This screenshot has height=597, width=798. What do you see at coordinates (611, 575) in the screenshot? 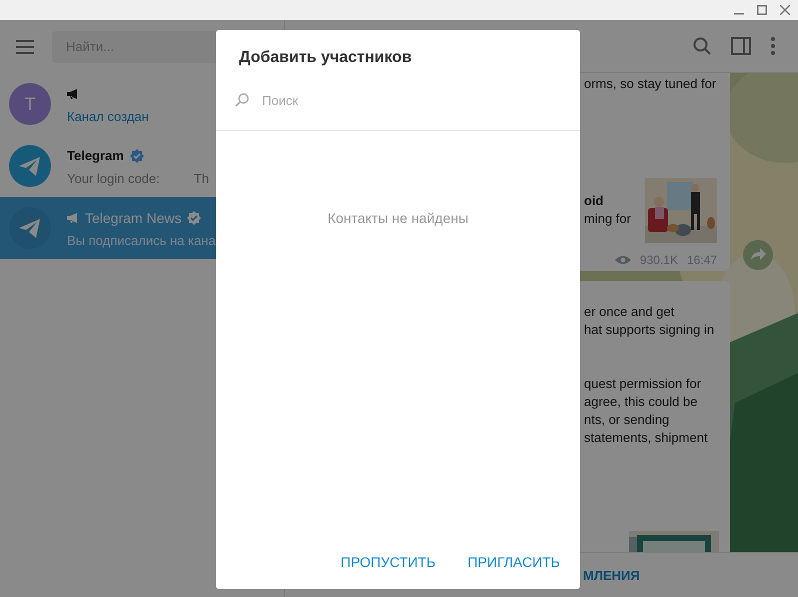
I see `bottom-action-button: МЛЕНИЯ` at bounding box center [611, 575].